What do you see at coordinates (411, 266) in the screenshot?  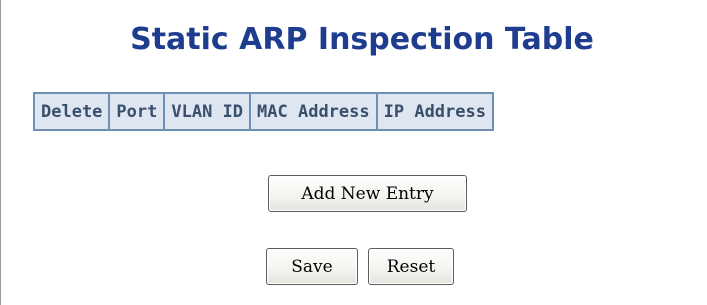 I see `reset-button: Reset` at bounding box center [411, 266].